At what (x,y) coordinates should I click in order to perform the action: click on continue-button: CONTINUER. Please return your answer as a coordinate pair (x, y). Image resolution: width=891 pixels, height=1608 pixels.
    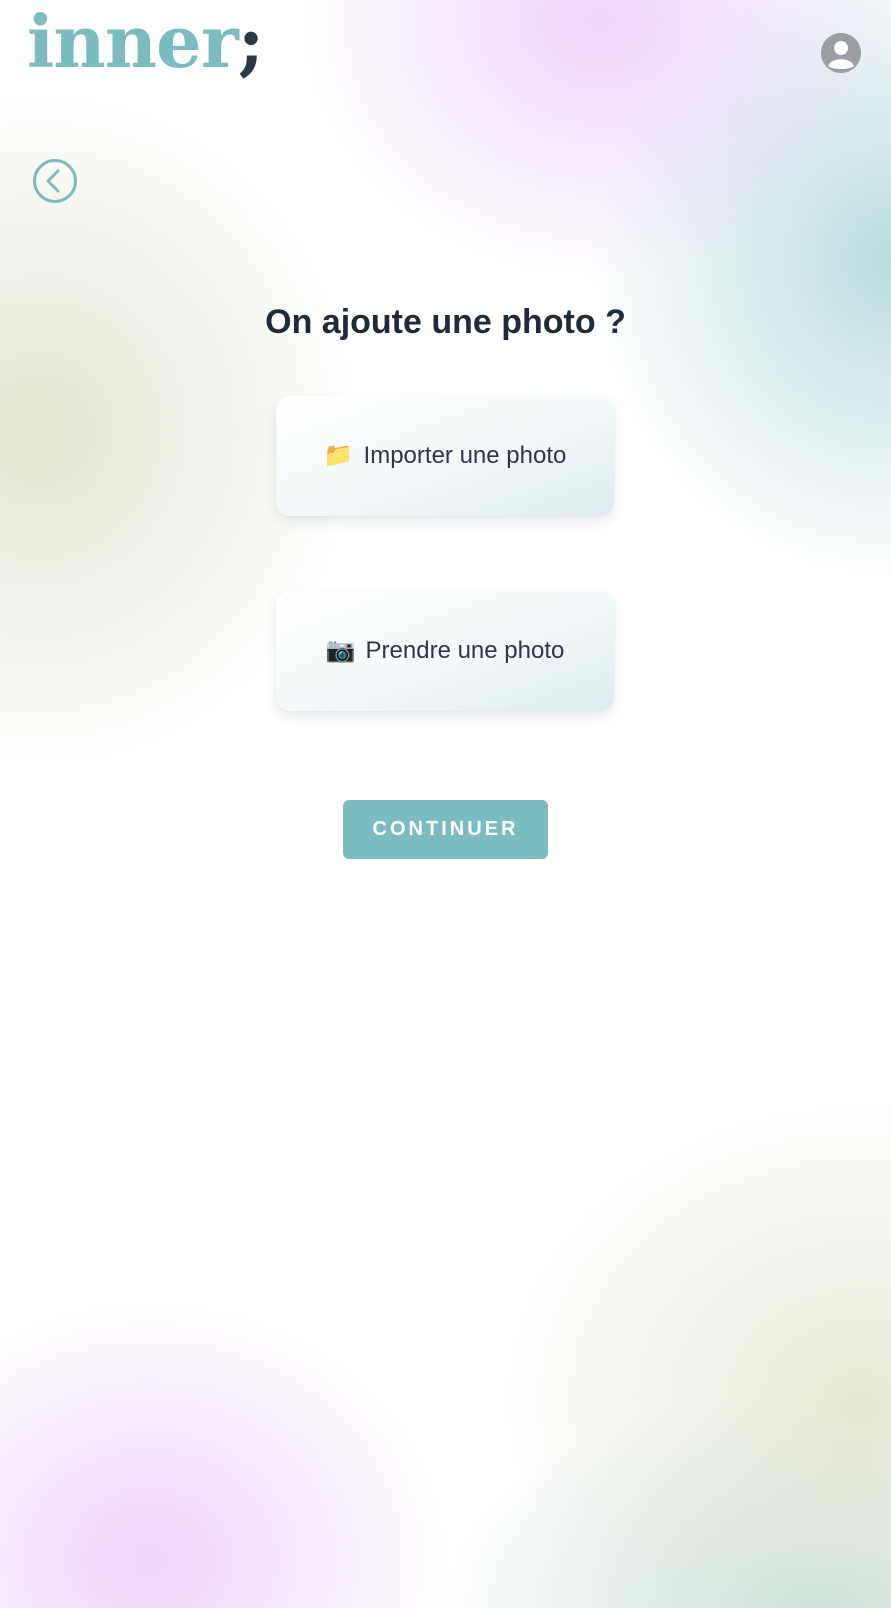
    Looking at the image, I should click on (445, 829).